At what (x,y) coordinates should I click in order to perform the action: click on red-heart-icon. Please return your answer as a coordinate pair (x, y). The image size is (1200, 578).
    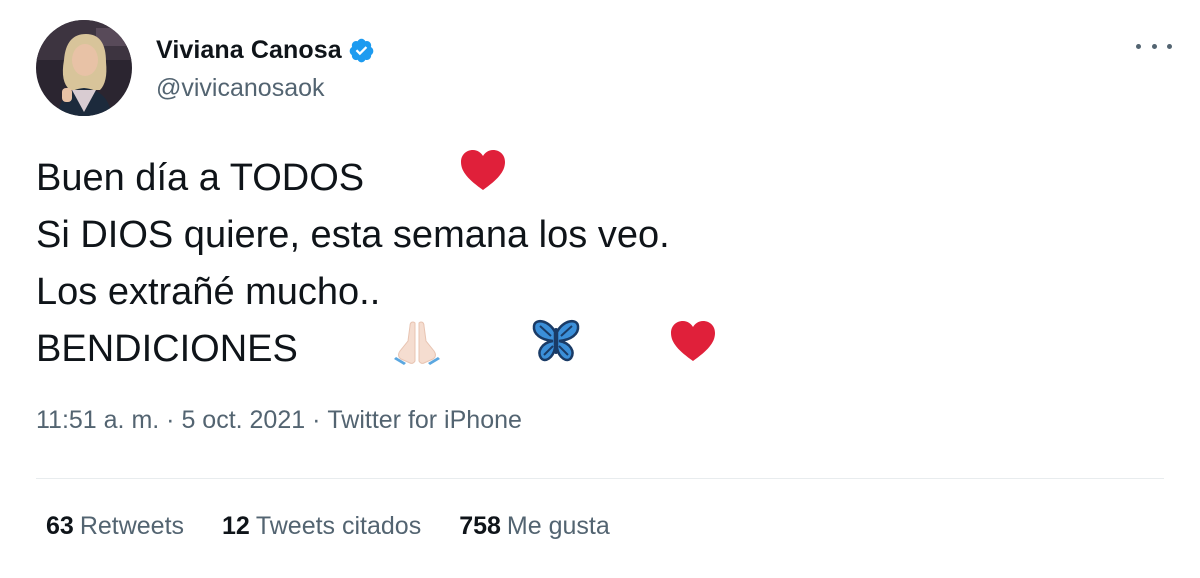
    Looking at the image, I should click on (651, 349).